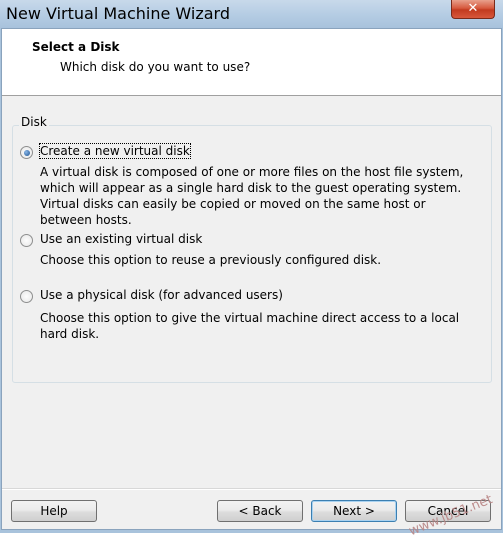  What do you see at coordinates (251, 14) in the screenshot?
I see `title-bar: New Virtual Machine Wizard ✕` at bounding box center [251, 14].